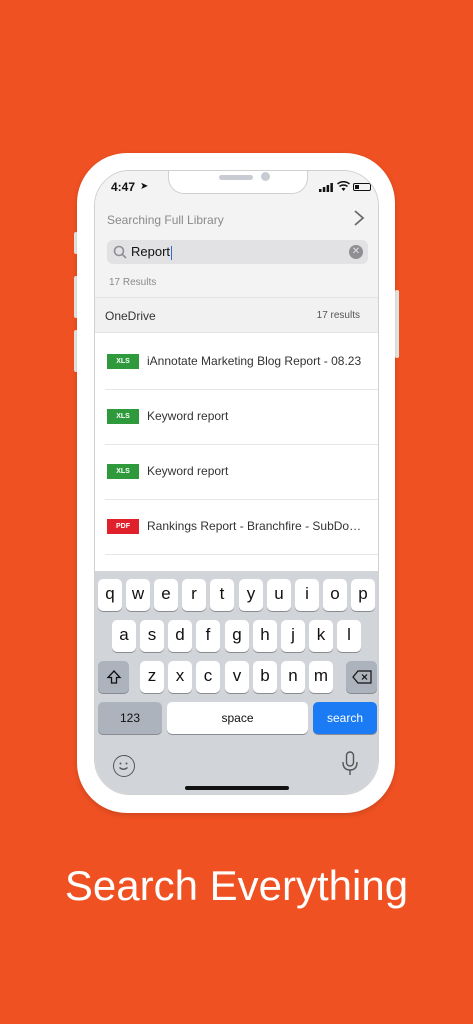 The image size is (473, 1024). Describe the element at coordinates (293, 677) in the screenshot. I see `key-n: n` at that location.